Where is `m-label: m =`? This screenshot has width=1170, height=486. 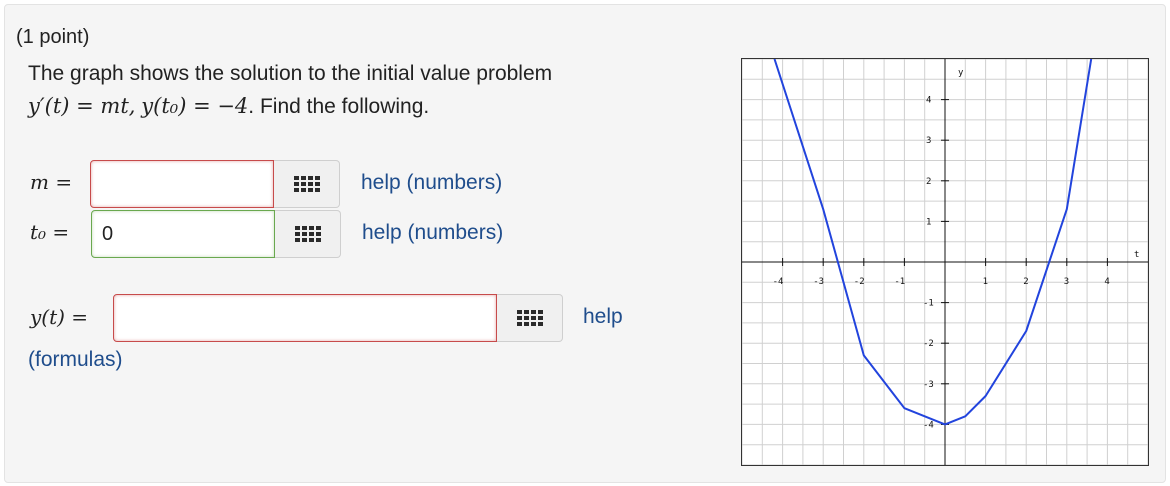
m-label: m = is located at coordinates (51, 182).